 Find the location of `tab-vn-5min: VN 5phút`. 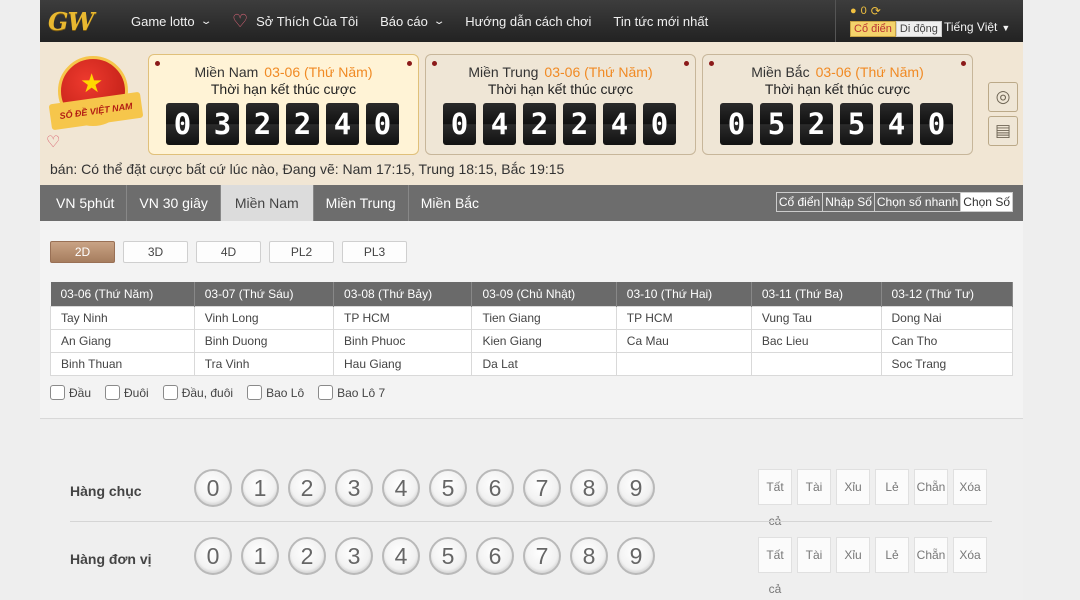

tab-vn-5min: VN 5phút is located at coordinates (84, 203).